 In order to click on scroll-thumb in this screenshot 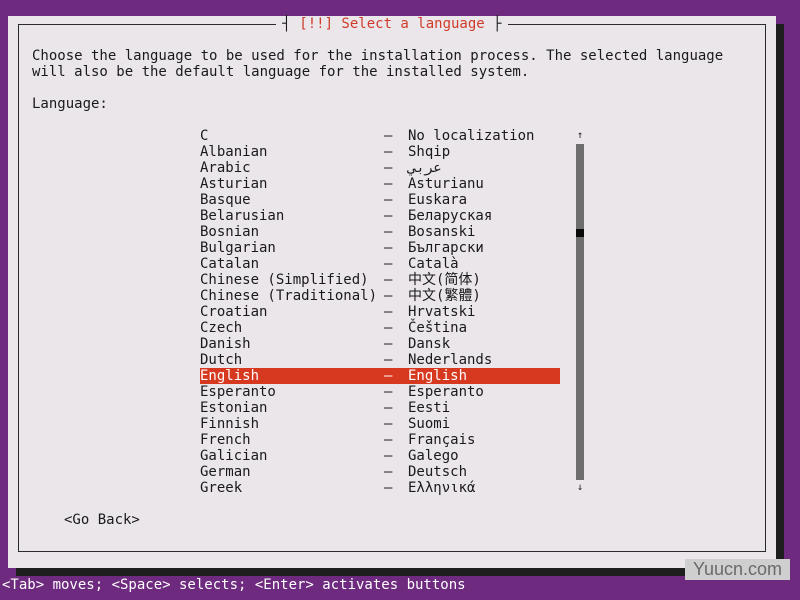, I will do `click(580, 233)`.